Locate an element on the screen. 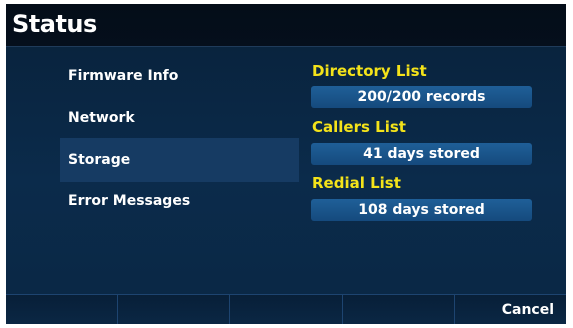 Image resolution: width=573 pixels, height=328 pixels. cancel-softkey: Cancel is located at coordinates (510, 309).